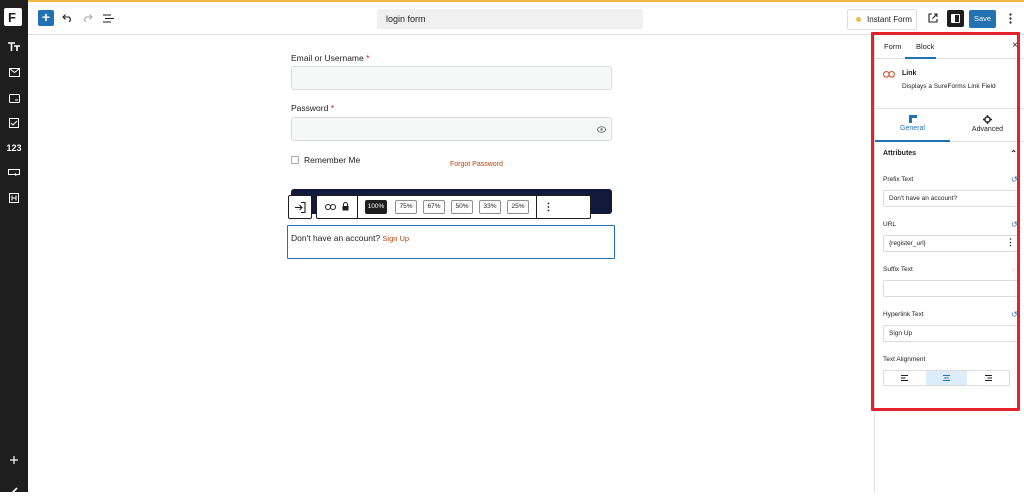 This screenshot has height=500, width=1024. Describe the element at coordinates (1010, 242) in the screenshot. I see `url-options-icon: ⋮` at that location.